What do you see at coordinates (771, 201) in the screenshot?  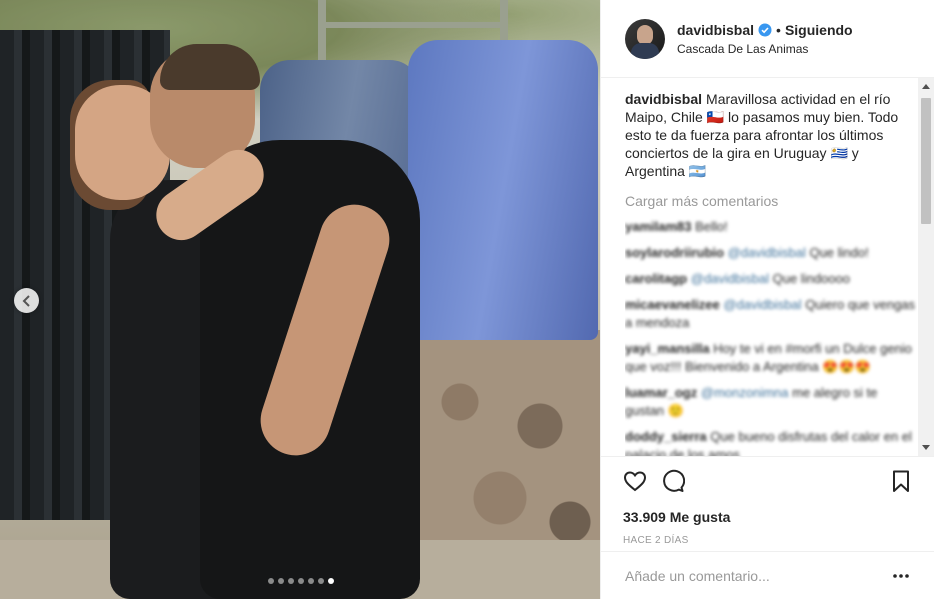 I see `load-more-comments-button: Cargar más comentarios` at bounding box center [771, 201].